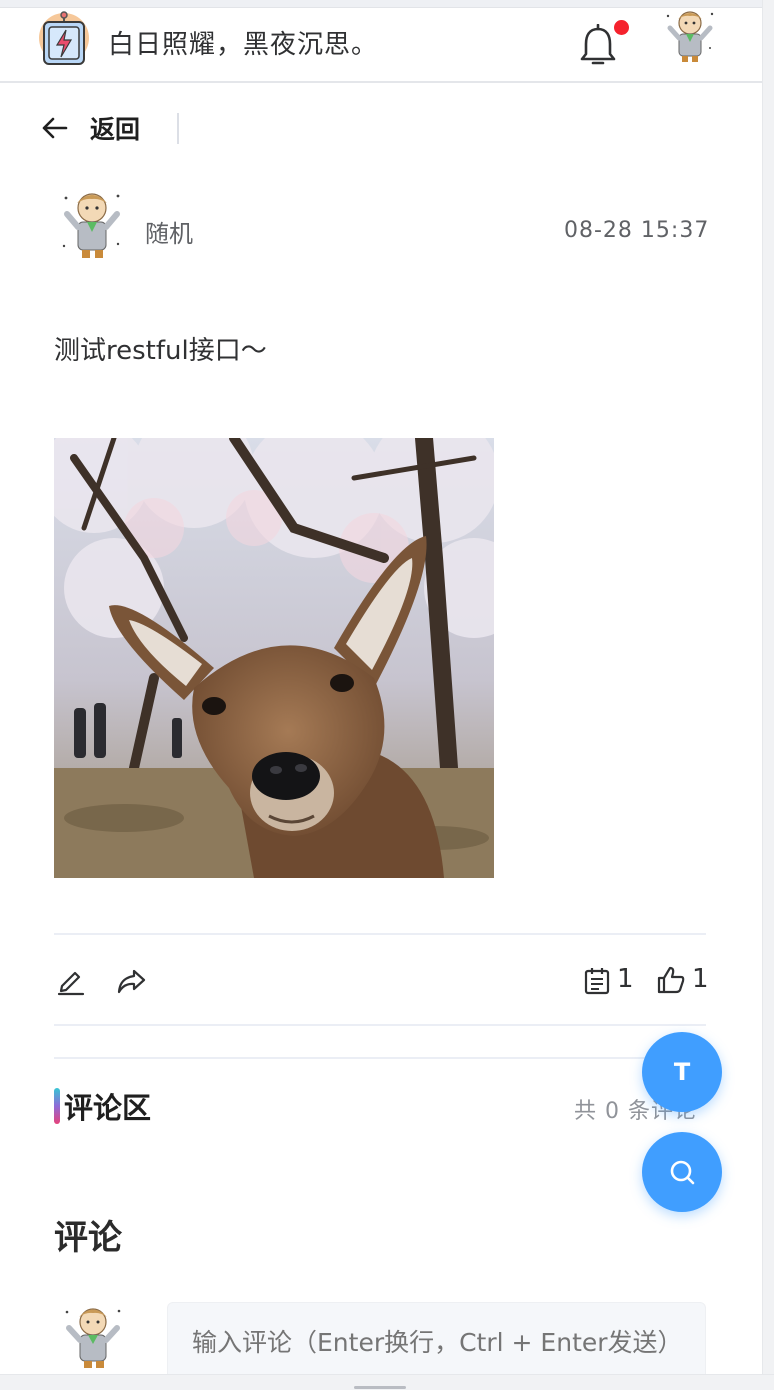  What do you see at coordinates (92, 226) in the screenshot?
I see `author-avatar` at bounding box center [92, 226].